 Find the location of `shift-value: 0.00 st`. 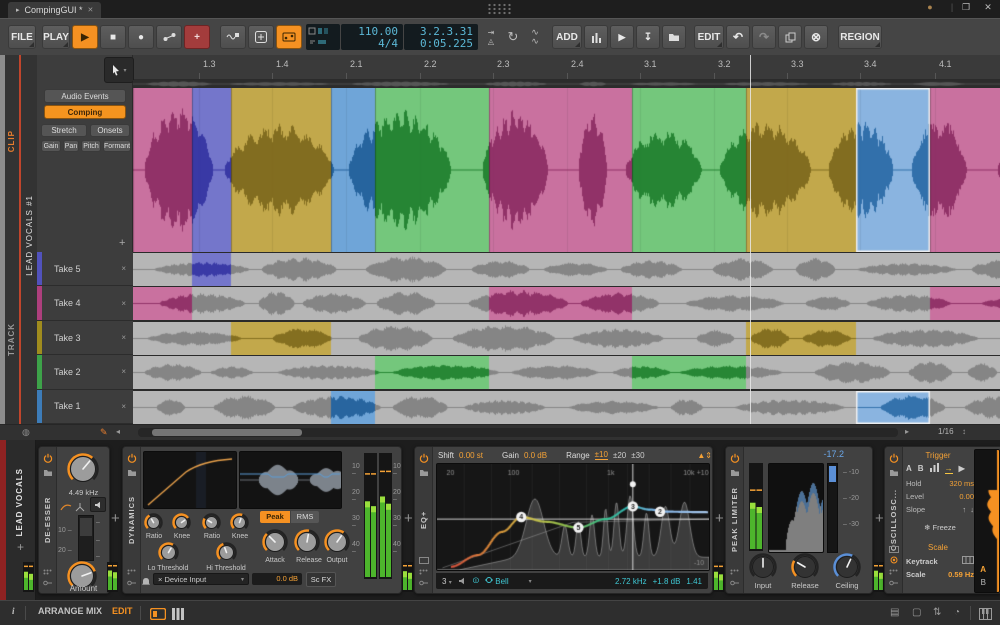

shift-value: 0.00 st is located at coordinates (471, 455).